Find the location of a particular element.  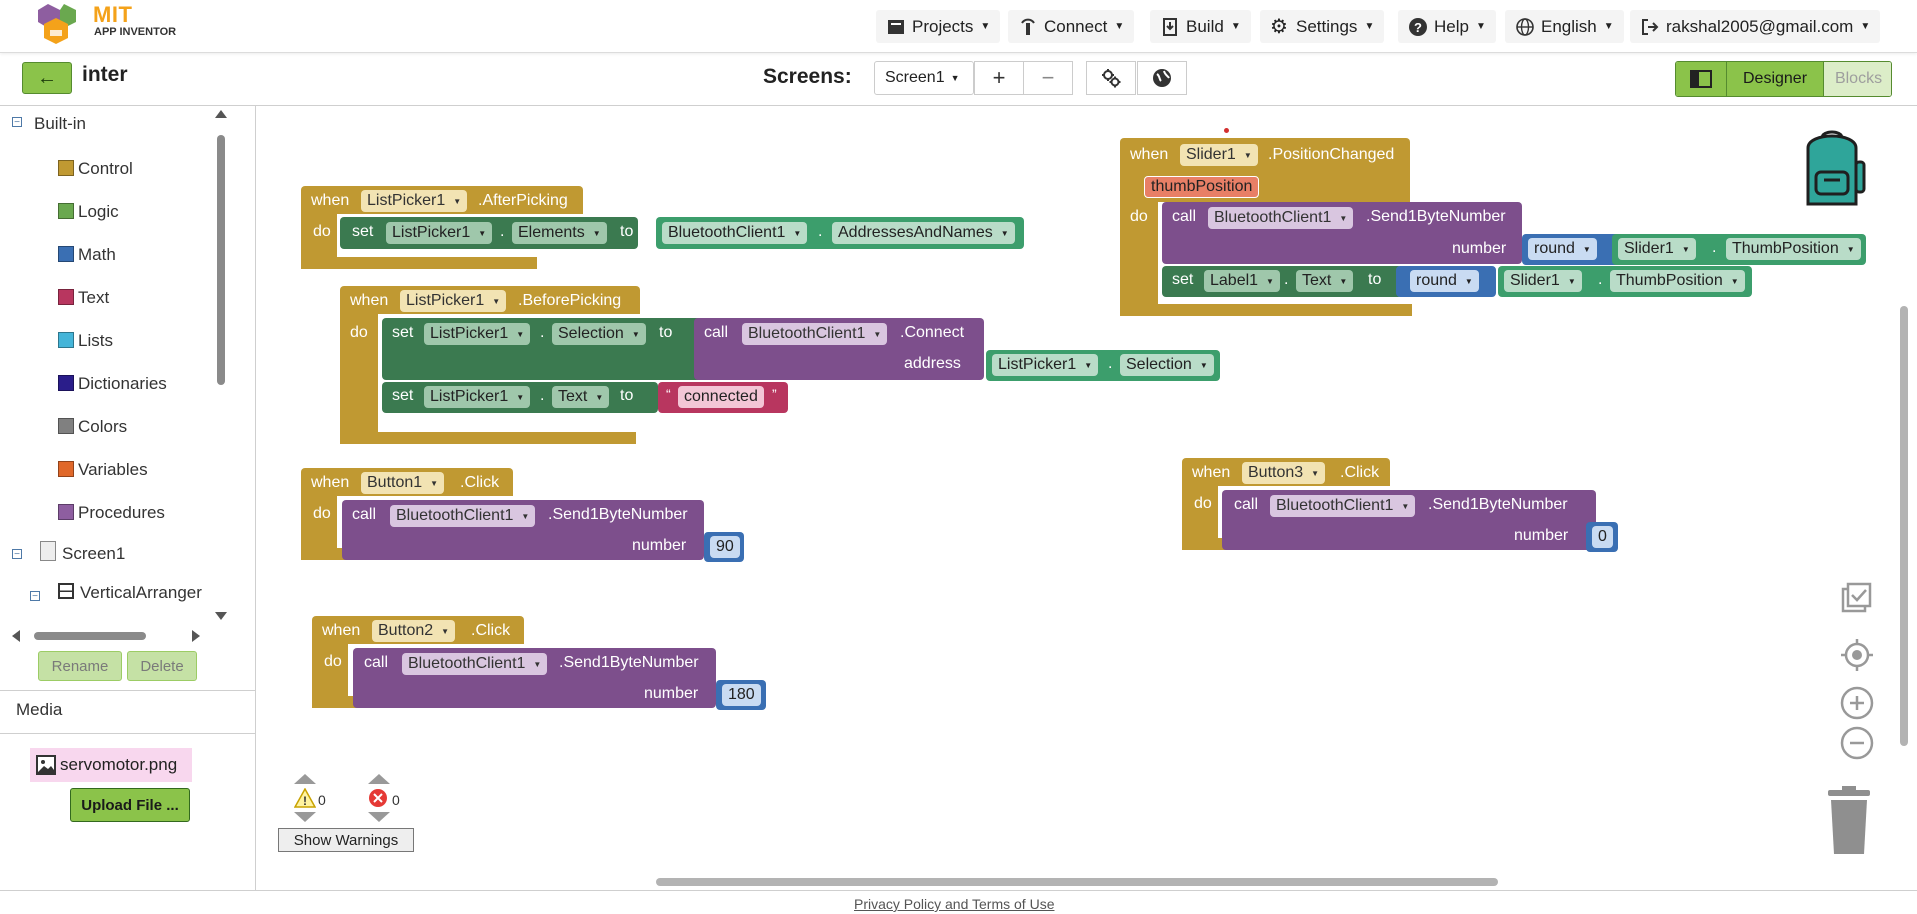

settings-label: Settings is located at coordinates (1327, 26).